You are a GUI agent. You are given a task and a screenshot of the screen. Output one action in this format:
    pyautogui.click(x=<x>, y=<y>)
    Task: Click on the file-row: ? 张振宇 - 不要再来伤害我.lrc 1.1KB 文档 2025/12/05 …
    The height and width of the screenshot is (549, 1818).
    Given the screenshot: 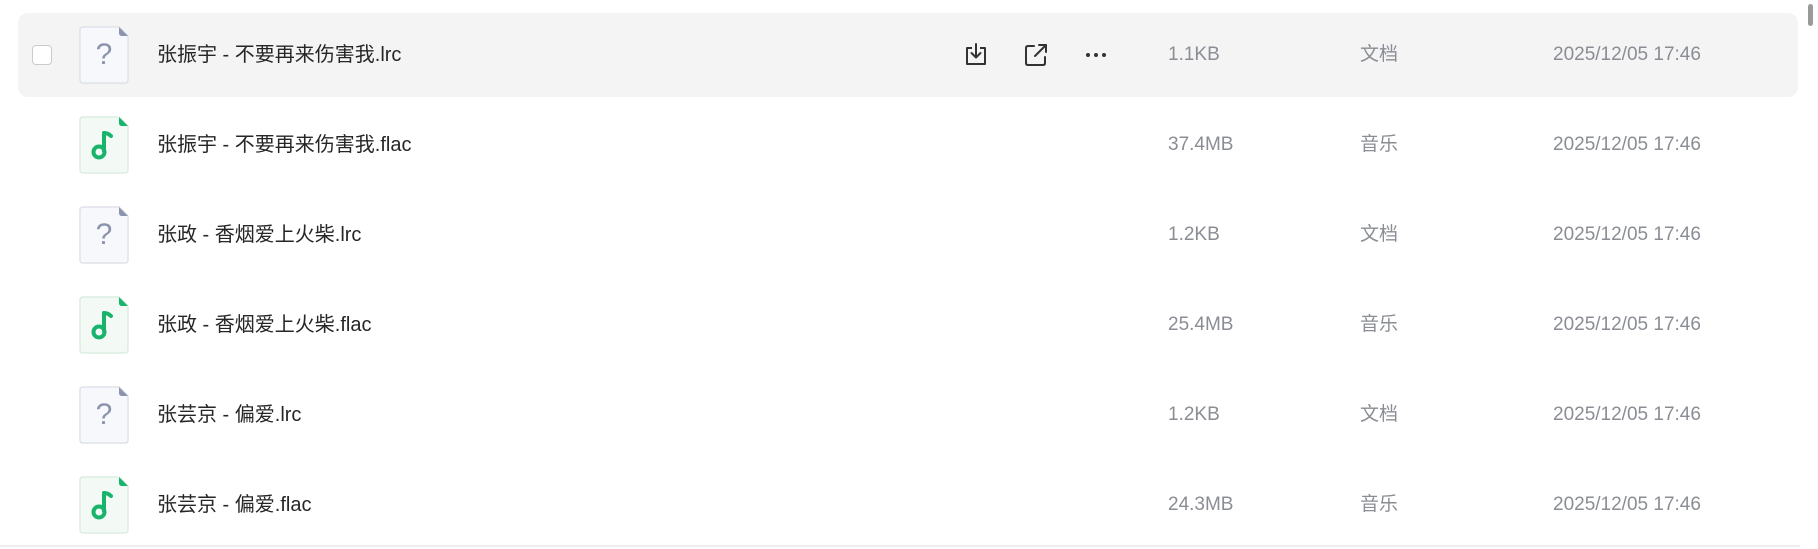 What is the action you would take?
    pyautogui.click(x=908, y=55)
    